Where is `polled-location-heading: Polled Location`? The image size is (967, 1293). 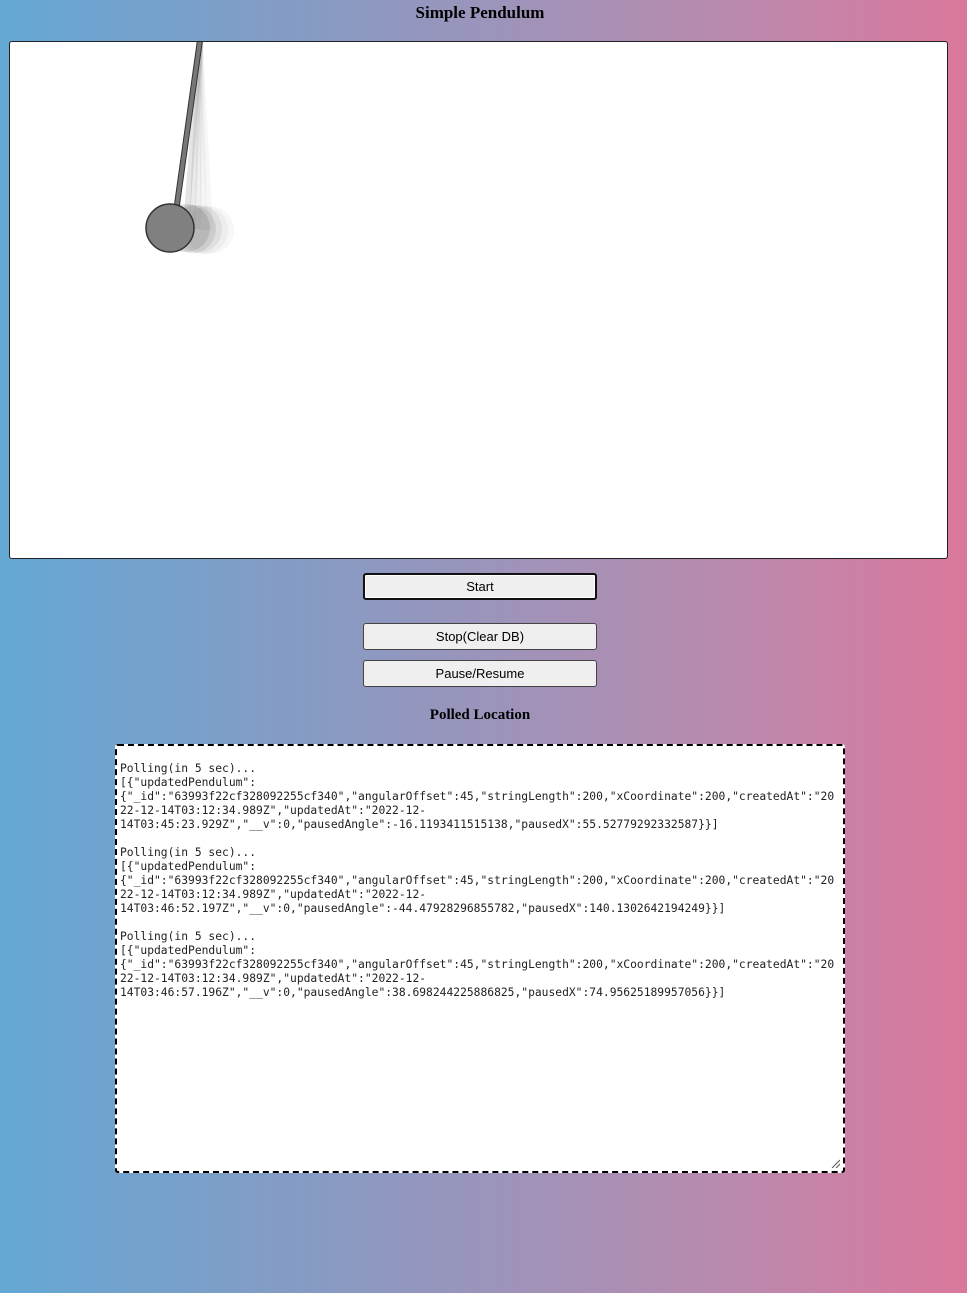
polled-location-heading: Polled Location is located at coordinates (480, 715).